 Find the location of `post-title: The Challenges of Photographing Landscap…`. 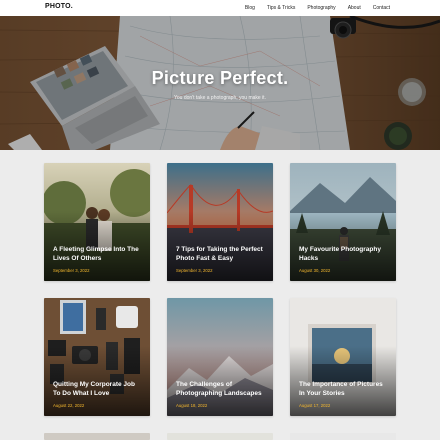

post-title: The Challenges of Photographing Landscap… is located at coordinates (220, 389).